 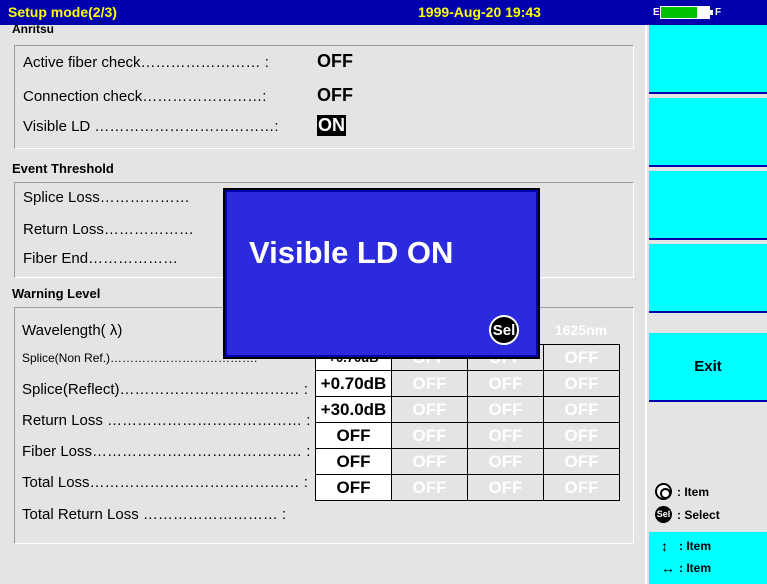 I want to click on date-time: 1999-Aug-20 19:43, so click(x=479, y=12).